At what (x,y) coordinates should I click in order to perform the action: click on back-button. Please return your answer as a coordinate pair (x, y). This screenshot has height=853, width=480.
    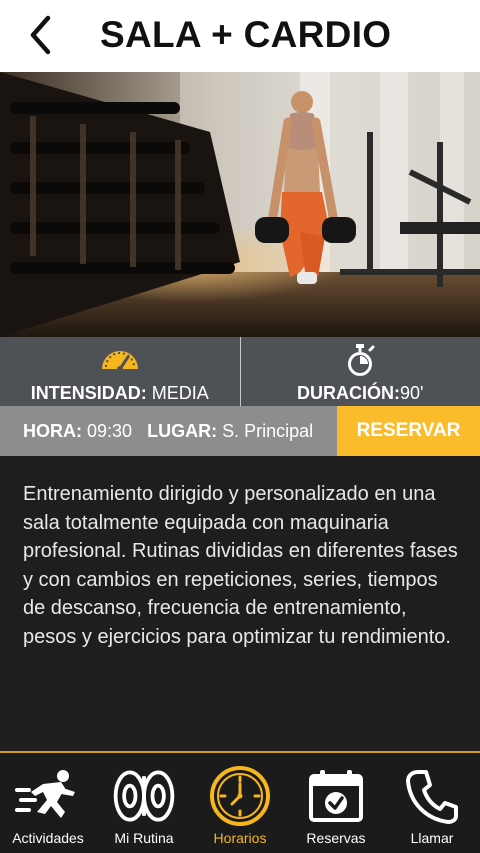
    Looking at the image, I should click on (40, 35).